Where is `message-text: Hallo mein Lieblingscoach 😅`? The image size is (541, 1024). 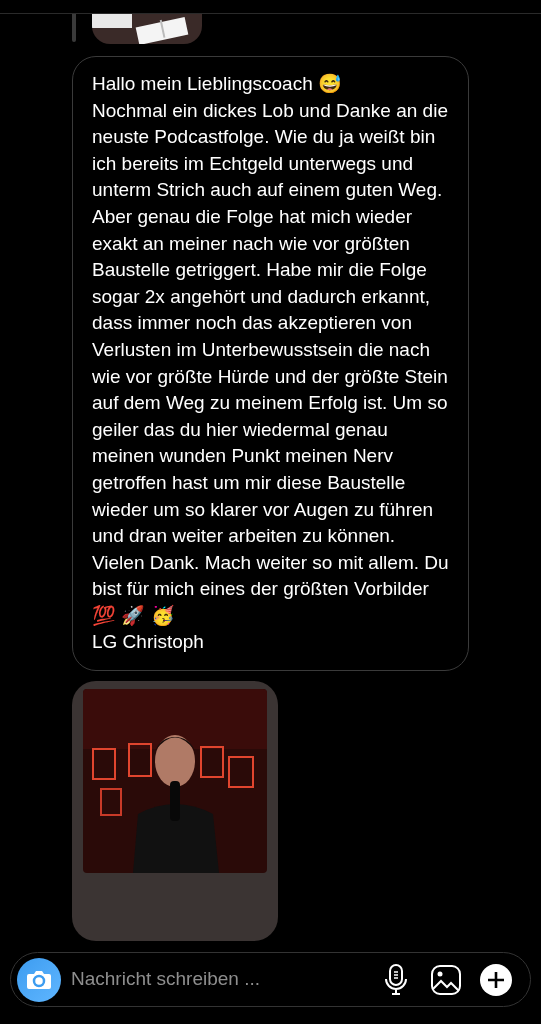
message-text: Hallo mein Lieblingscoach 😅 is located at coordinates (217, 84).